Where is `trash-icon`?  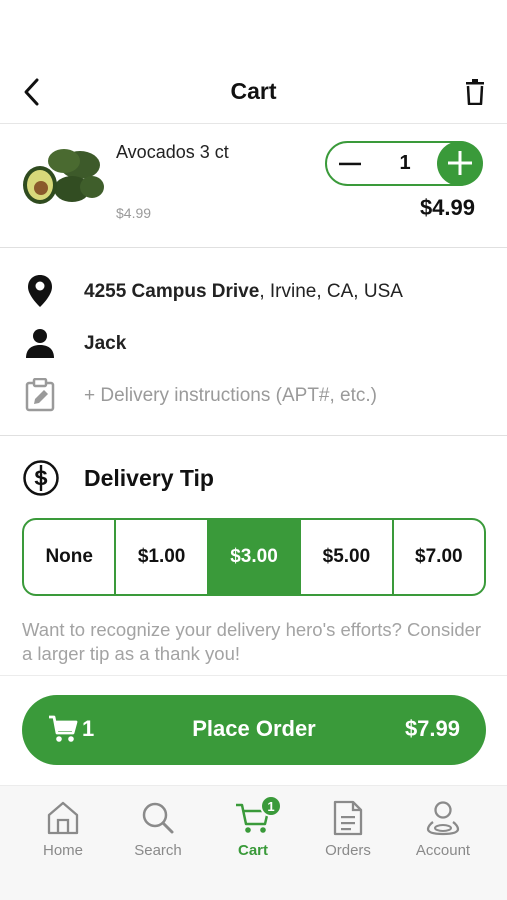
trash-icon is located at coordinates (475, 92).